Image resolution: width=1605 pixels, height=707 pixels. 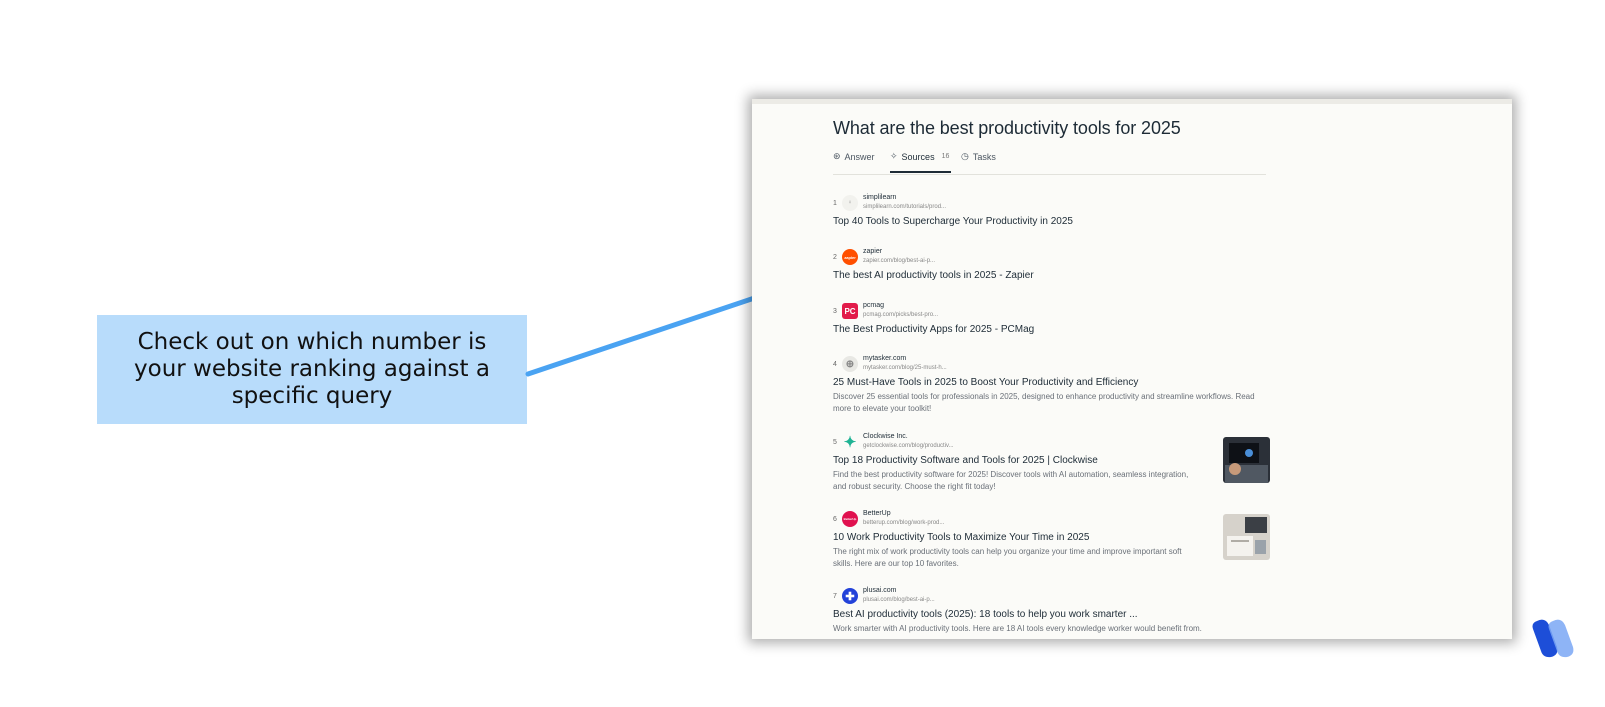 I want to click on result-number: 3, so click(x=835, y=311).